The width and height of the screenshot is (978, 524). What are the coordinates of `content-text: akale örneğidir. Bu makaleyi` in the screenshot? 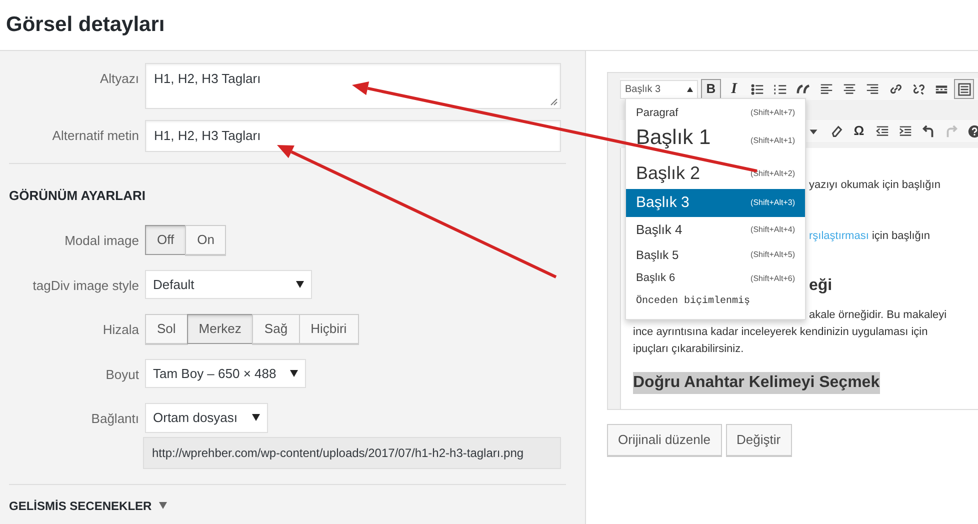 It's located at (878, 315).